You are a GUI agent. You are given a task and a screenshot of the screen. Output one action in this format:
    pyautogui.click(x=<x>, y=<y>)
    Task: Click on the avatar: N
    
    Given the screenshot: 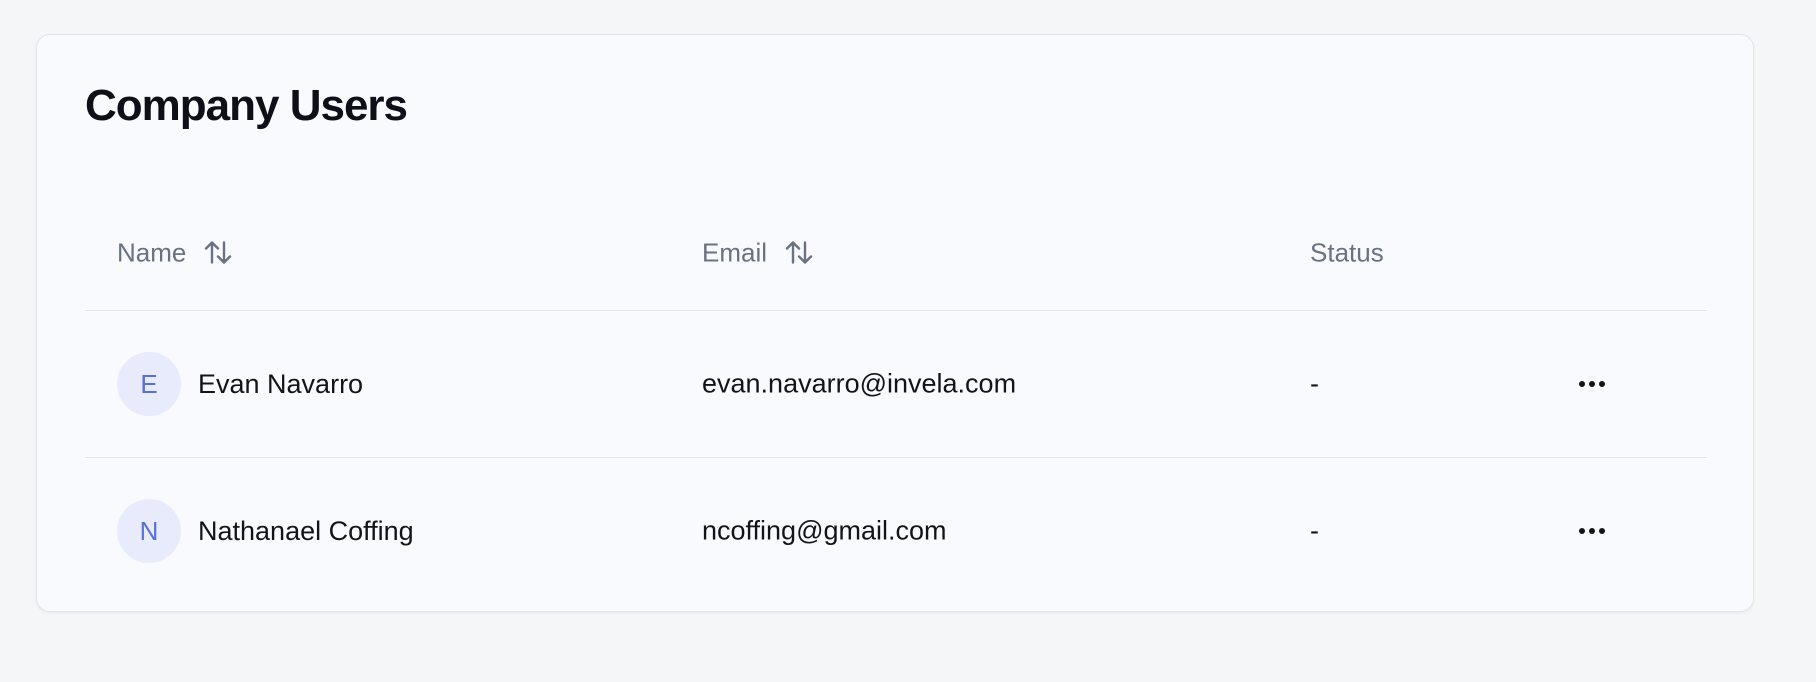 What is the action you would take?
    pyautogui.click(x=149, y=531)
    